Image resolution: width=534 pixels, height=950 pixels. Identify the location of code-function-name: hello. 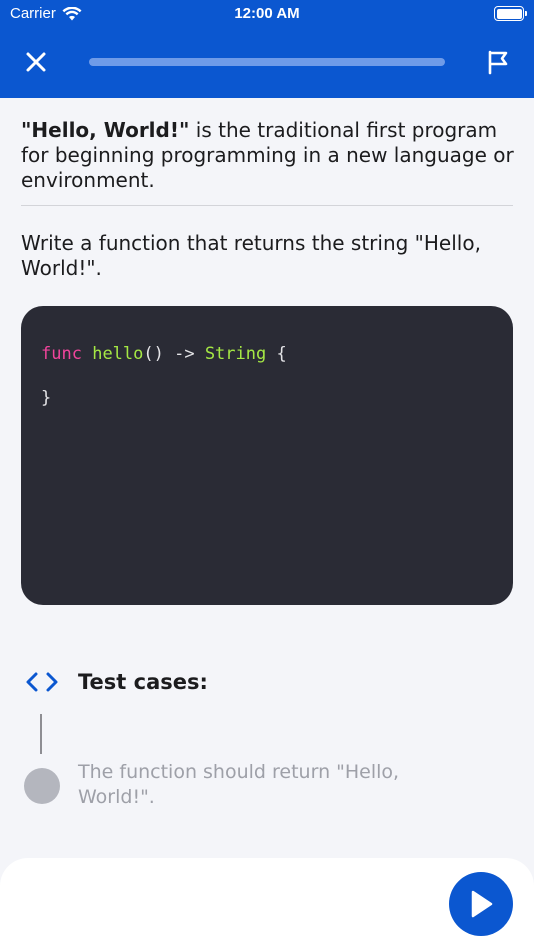
(118, 354).